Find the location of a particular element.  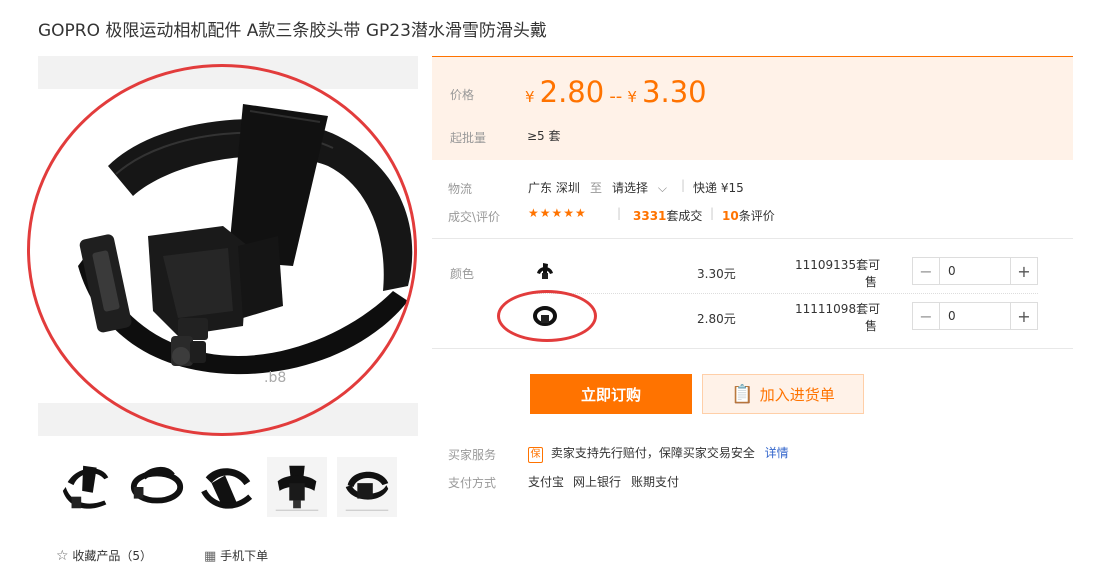

clipboard-icon: 📋 is located at coordinates (742, 394).